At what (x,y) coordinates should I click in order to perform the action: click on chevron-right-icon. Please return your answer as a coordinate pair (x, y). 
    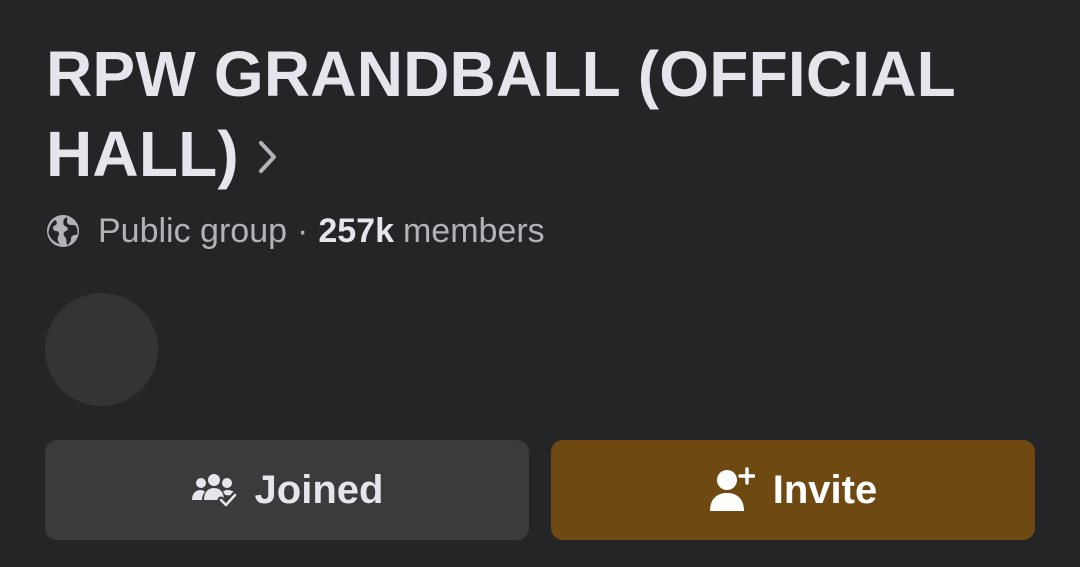
    Looking at the image, I should click on (268, 153).